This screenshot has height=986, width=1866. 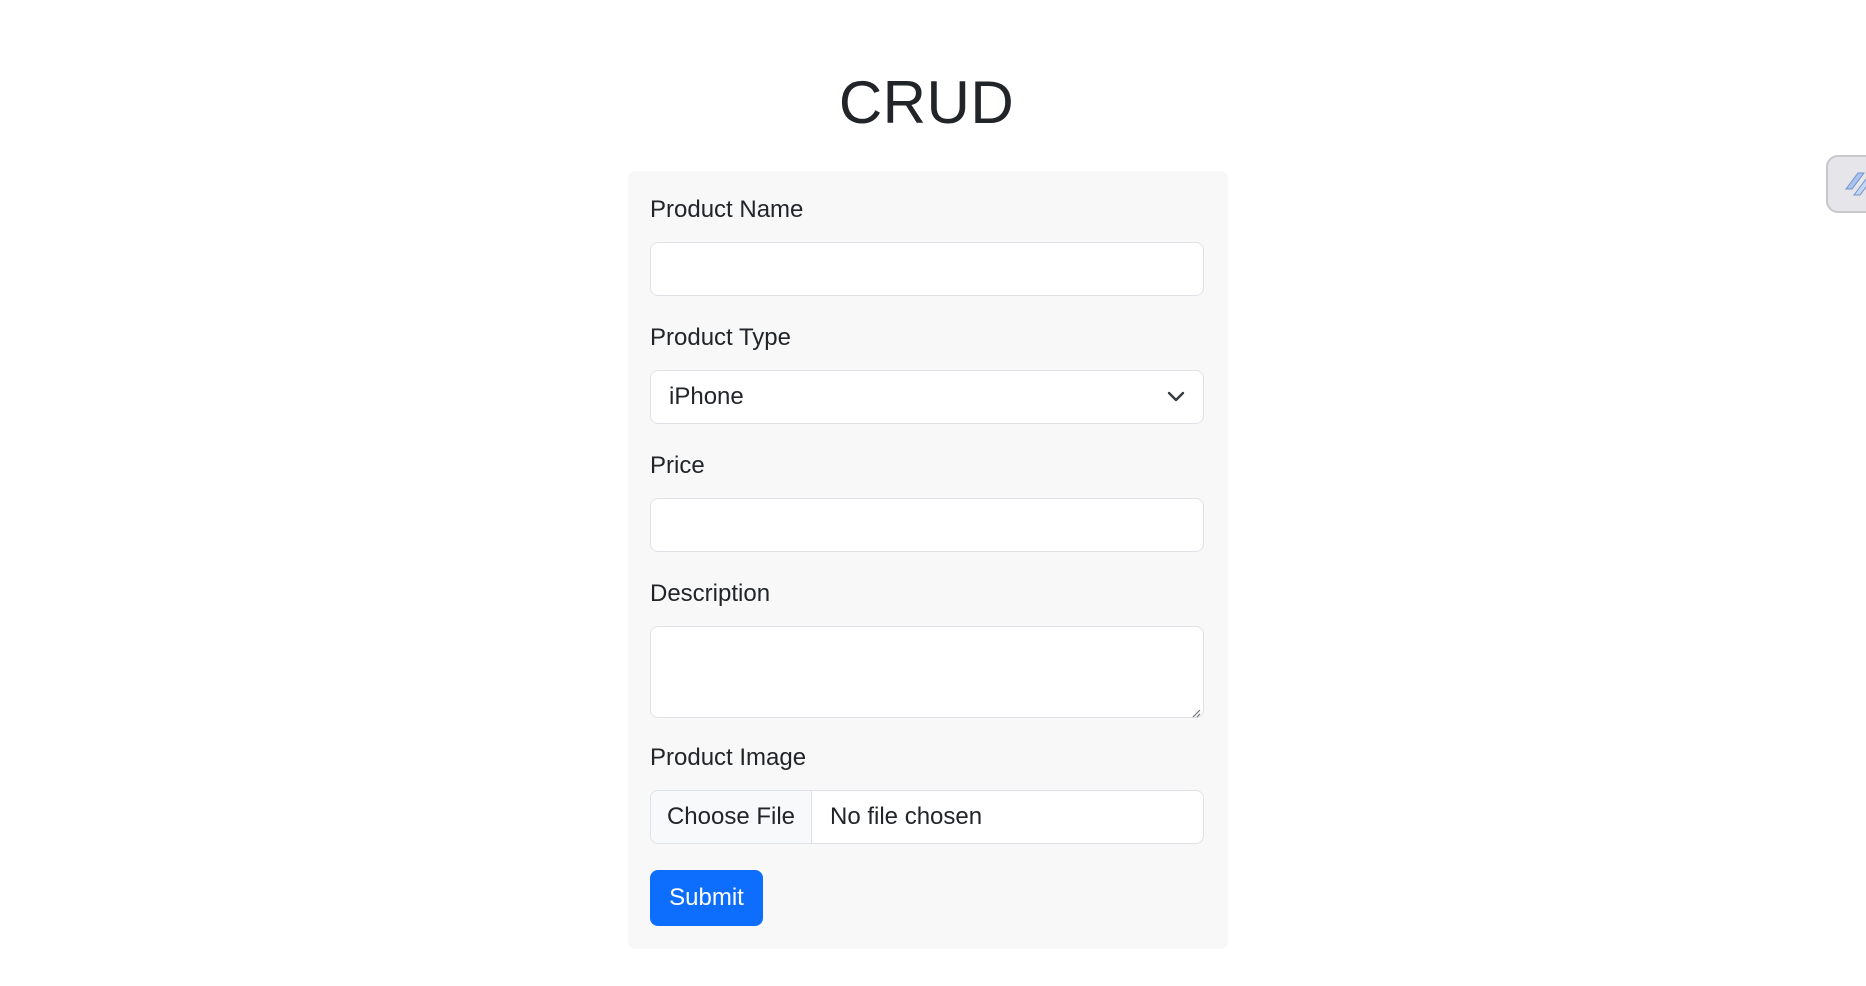 I want to click on product-image-label: Product Image, so click(x=728, y=757).